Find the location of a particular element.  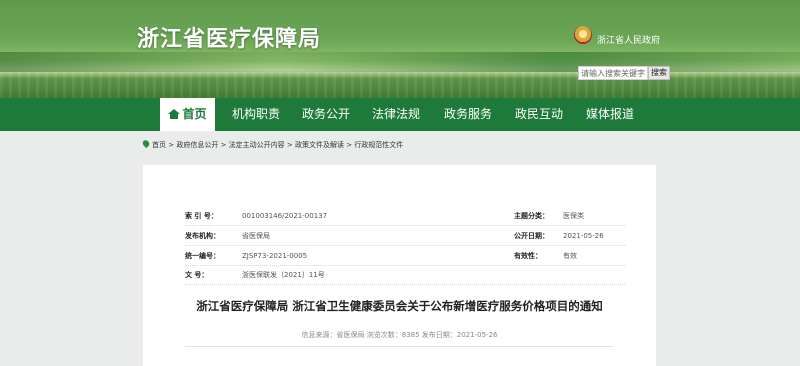

meta-row: 文 号： 浙医保联发〔2021〕11号 is located at coordinates (405, 275).